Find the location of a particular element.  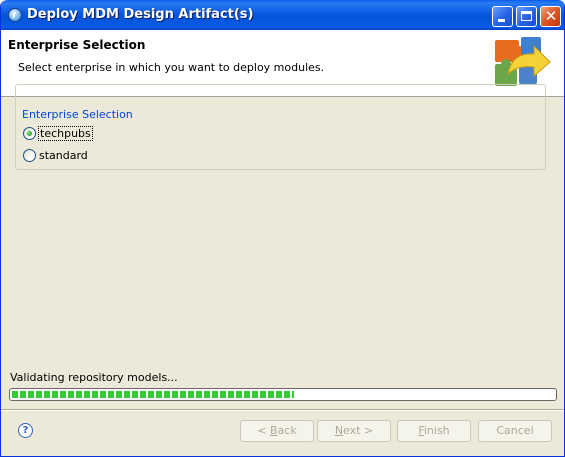

close-icon: ✕ is located at coordinates (551, 16).